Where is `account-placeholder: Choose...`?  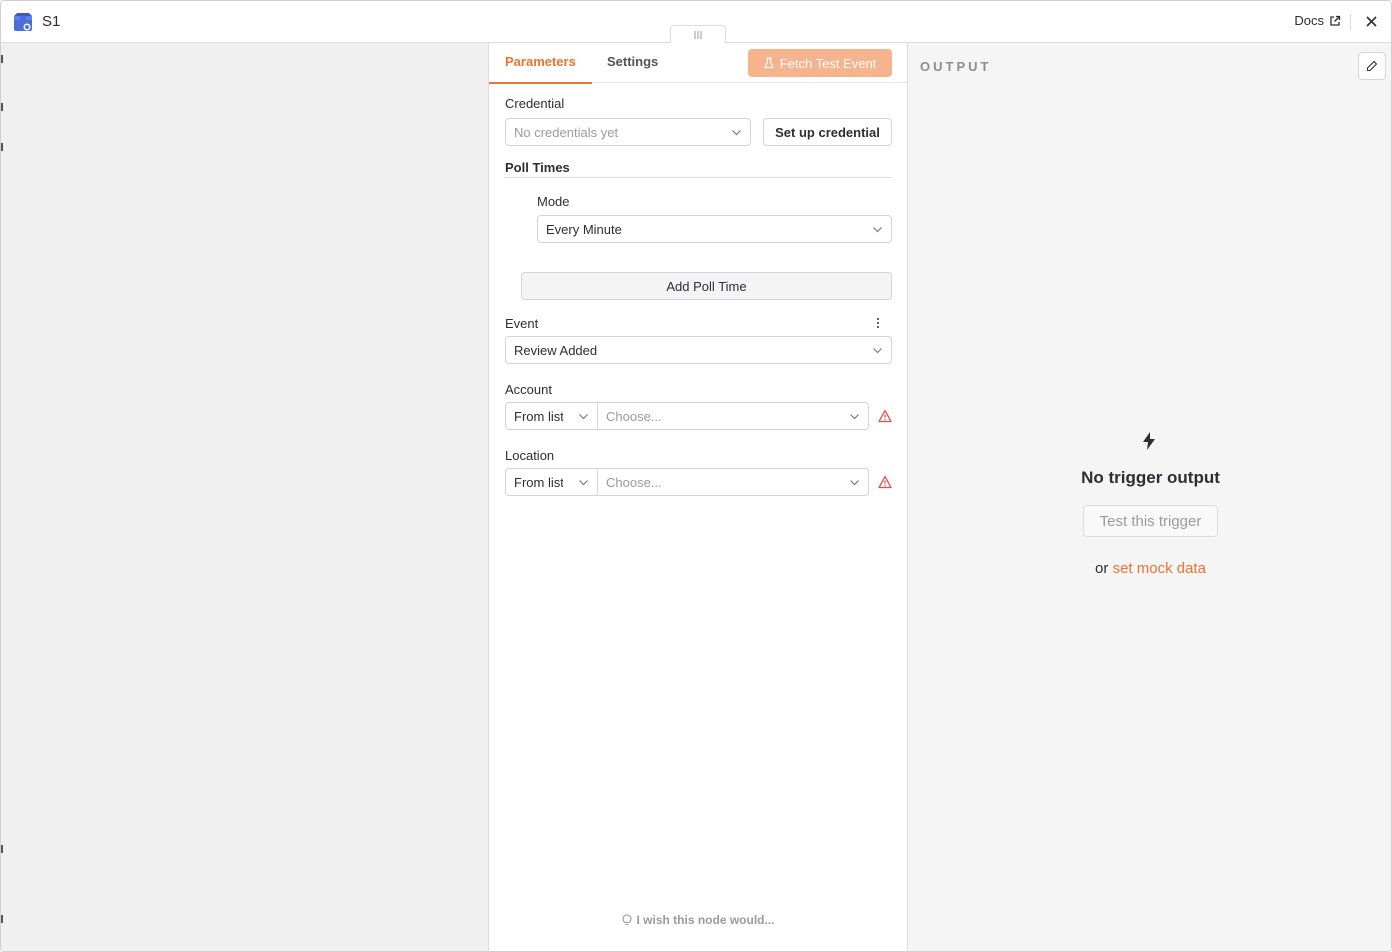 account-placeholder: Choose... is located at coordinates (634, 416).